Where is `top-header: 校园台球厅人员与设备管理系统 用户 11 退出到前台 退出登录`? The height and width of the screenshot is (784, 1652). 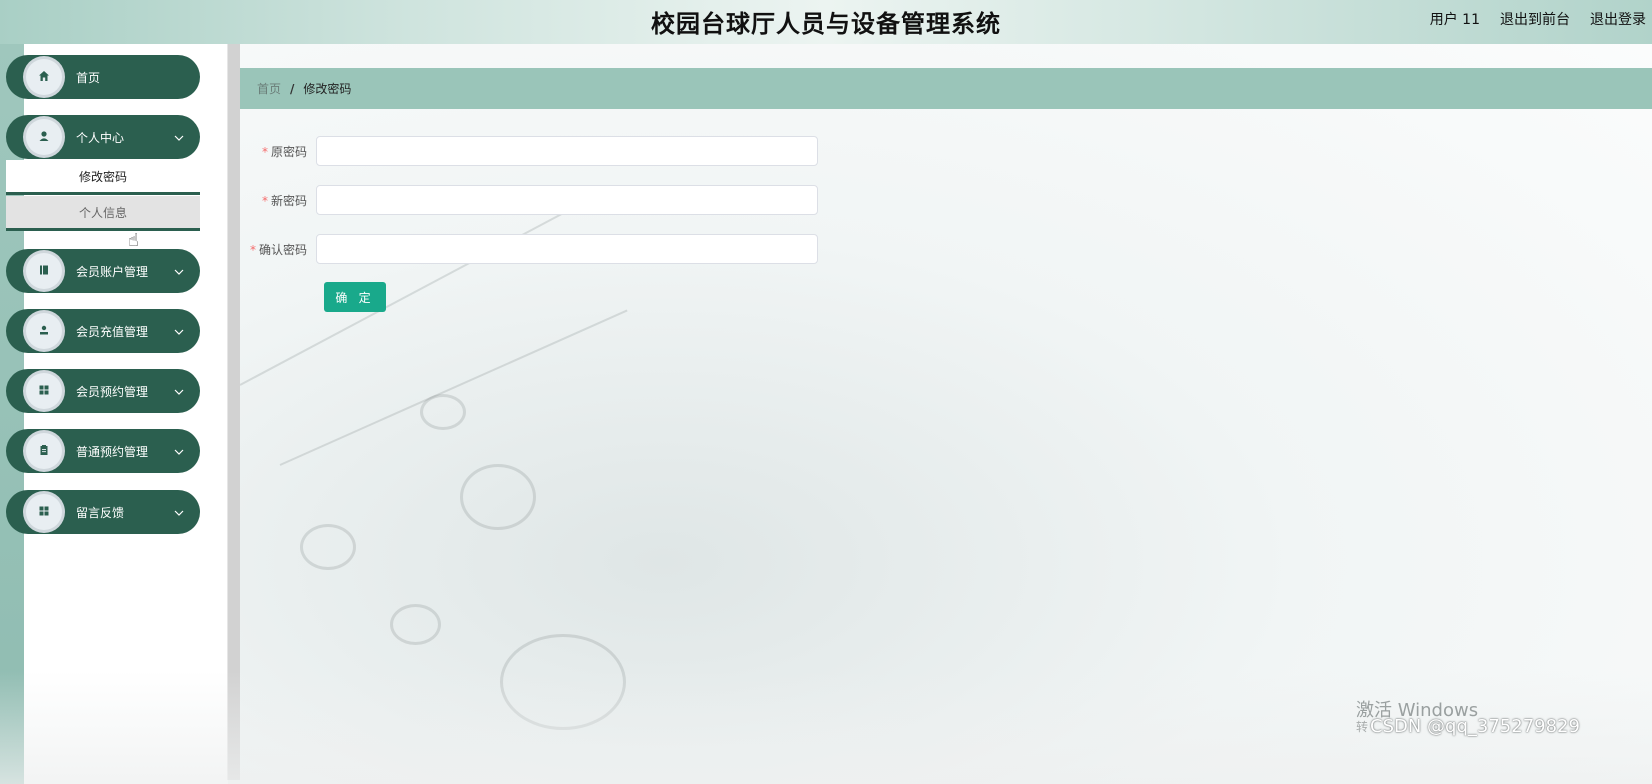 top-header: 校园台球厅人员与设备管理系统 用户 11 退出到前台 退出登录 is located at coordinates (826, 22).